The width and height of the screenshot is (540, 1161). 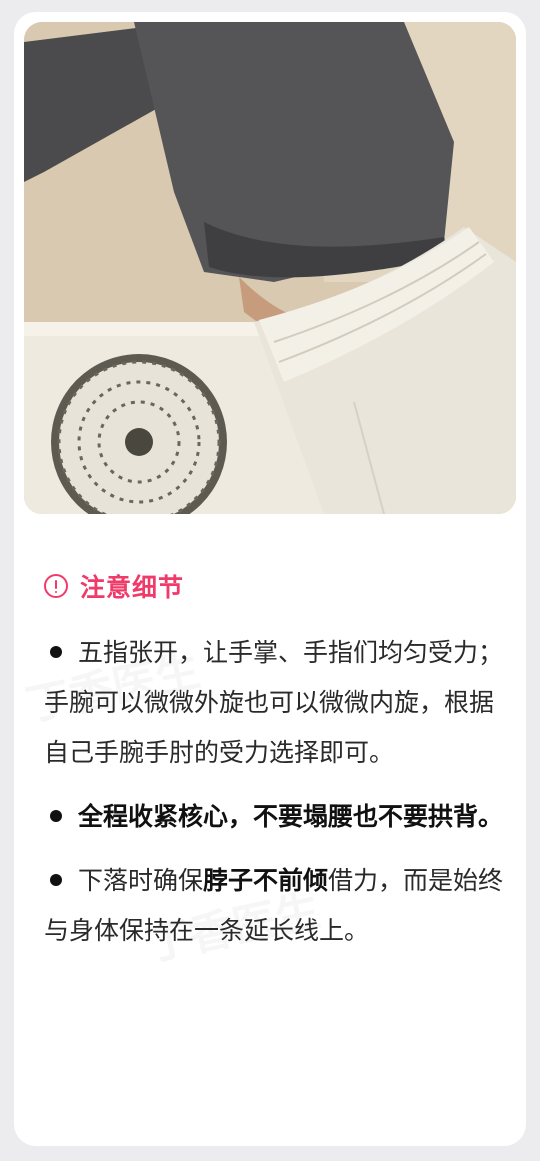 I want to click on notice-header: 注意细节, so click(x=114, y=586).